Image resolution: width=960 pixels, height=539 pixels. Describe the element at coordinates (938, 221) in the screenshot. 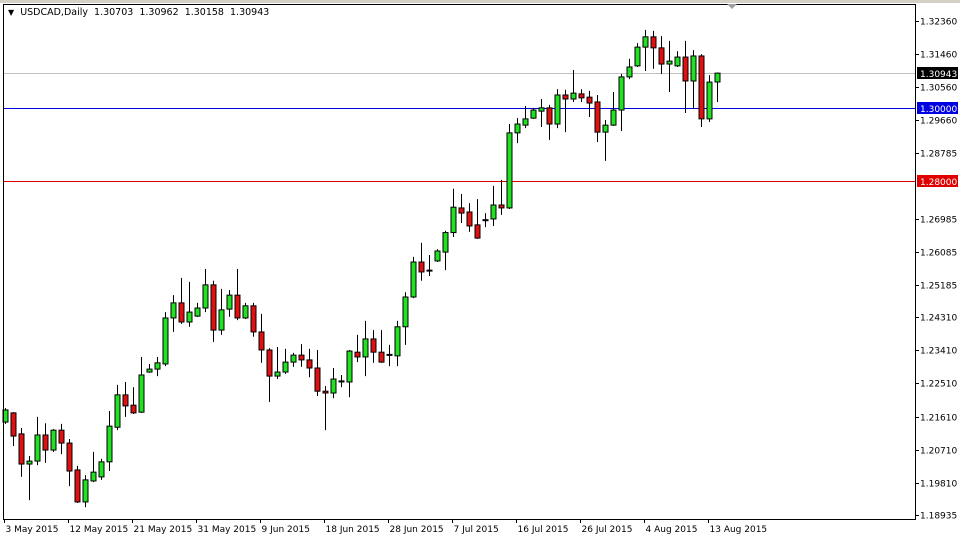

I see `y-tick-label: 1.26985` at that location.